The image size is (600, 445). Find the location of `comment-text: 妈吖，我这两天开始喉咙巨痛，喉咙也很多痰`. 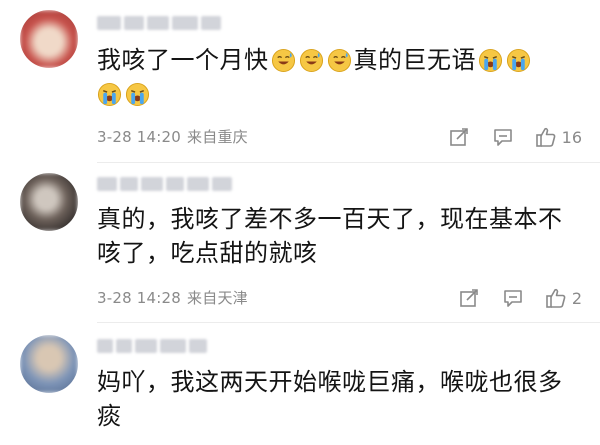

comment-text: 妈吖，我这两天开始喉咙巨痛，喉咙也很多痰 is located at coordinates (330, 399).